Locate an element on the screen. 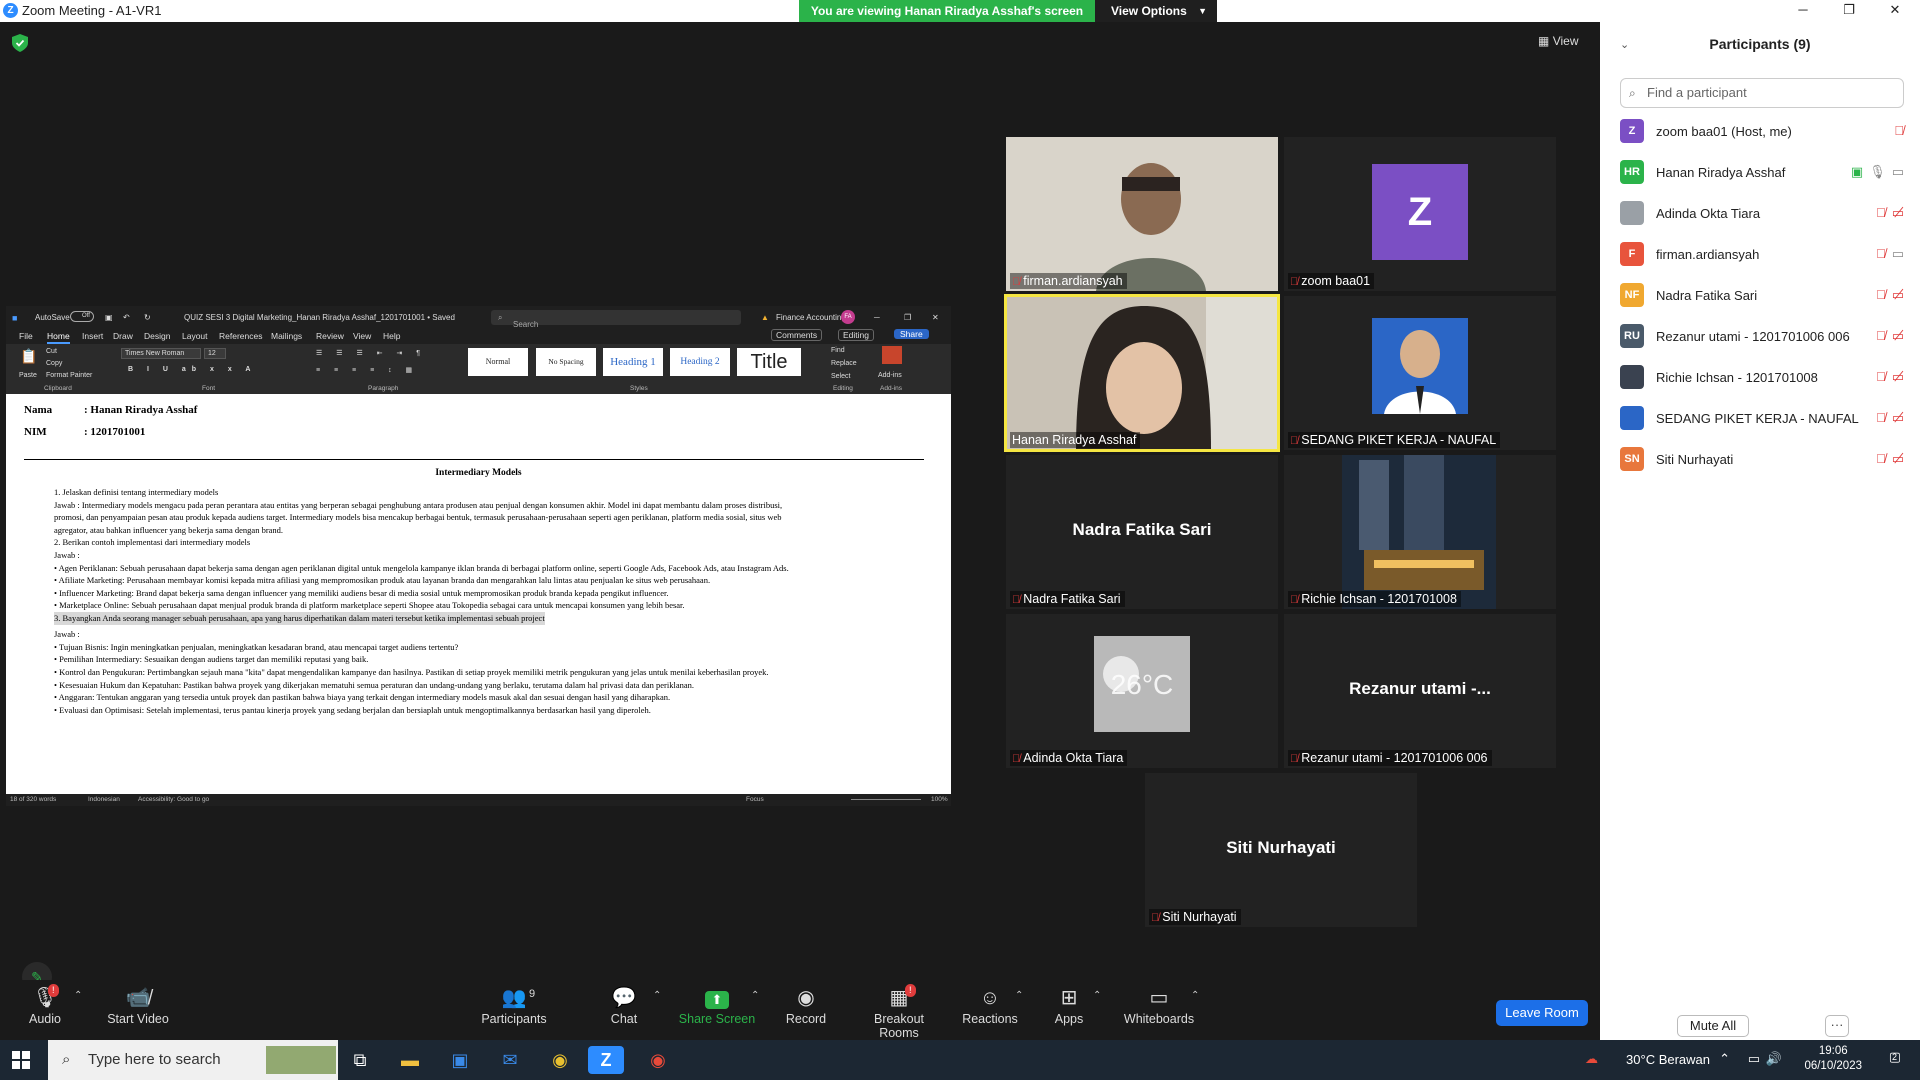 Image resolution: width=1920 pixels, height=1080 pixels. word-close-button: ✕ is located at coordinates (935, 317).